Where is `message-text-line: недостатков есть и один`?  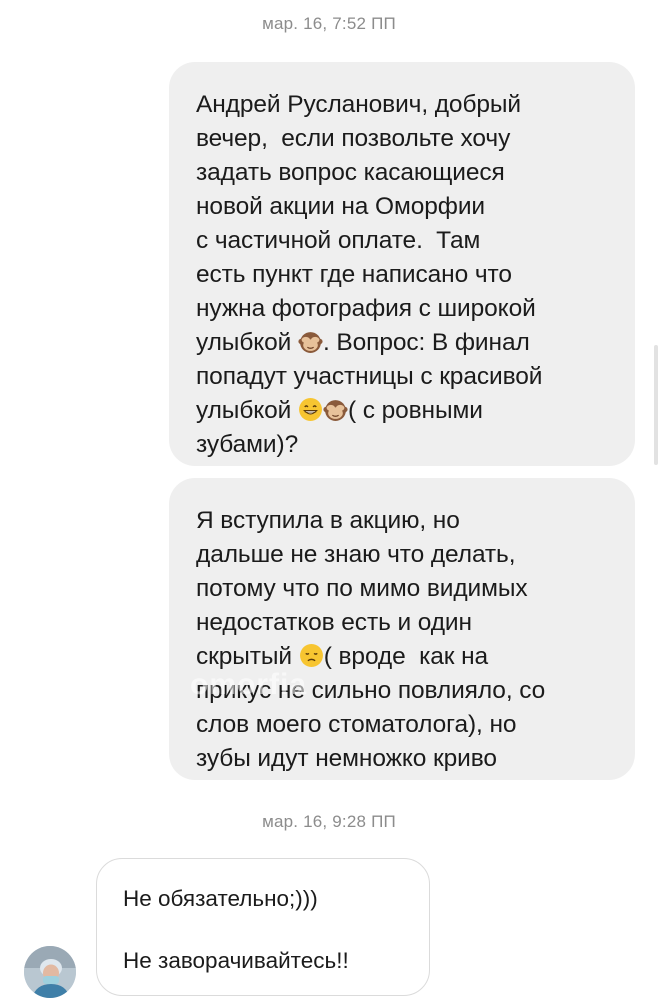
message-text-line: недостатков есть и один is located at coordinates (334, 622).